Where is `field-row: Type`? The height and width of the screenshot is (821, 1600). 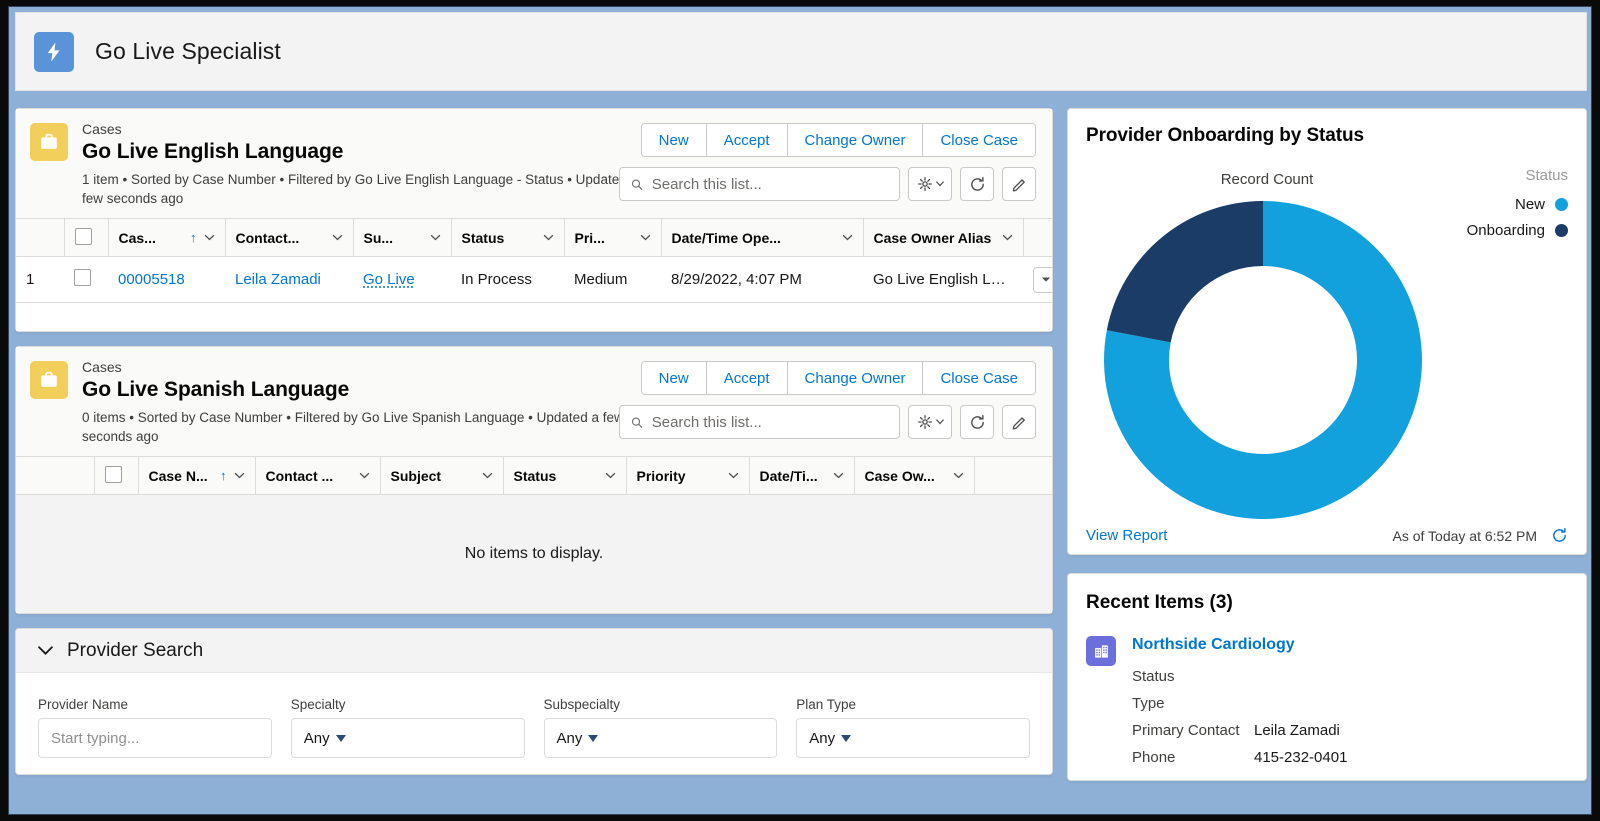
field-row: Type is located at coordinates (1239, 703).